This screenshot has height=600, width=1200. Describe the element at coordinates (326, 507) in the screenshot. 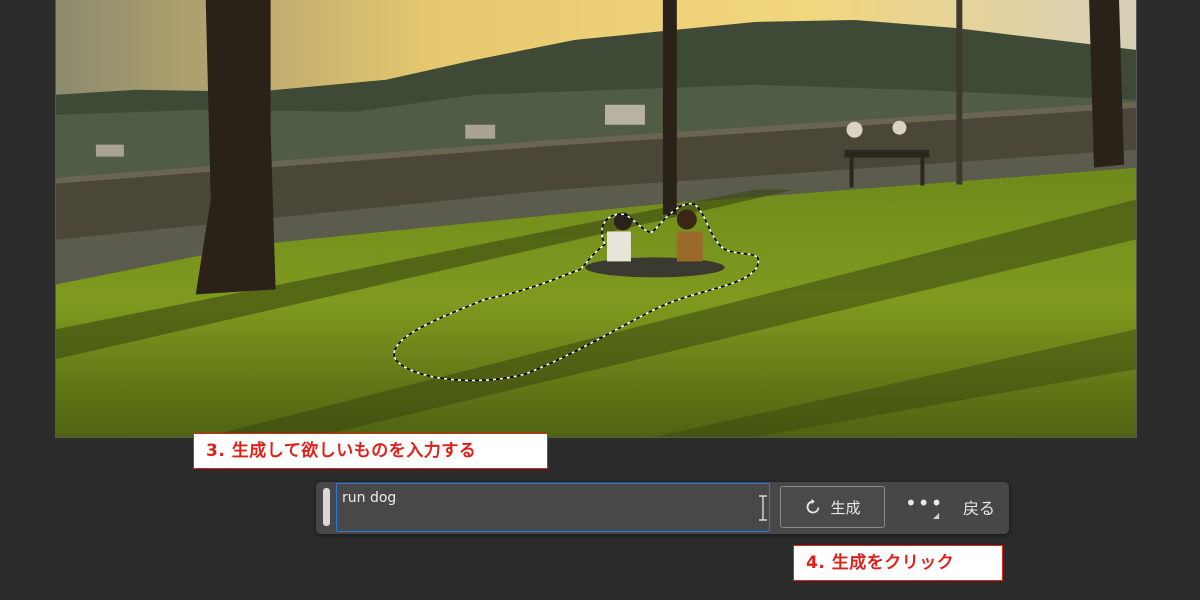

I see `drag-handle` at that location.